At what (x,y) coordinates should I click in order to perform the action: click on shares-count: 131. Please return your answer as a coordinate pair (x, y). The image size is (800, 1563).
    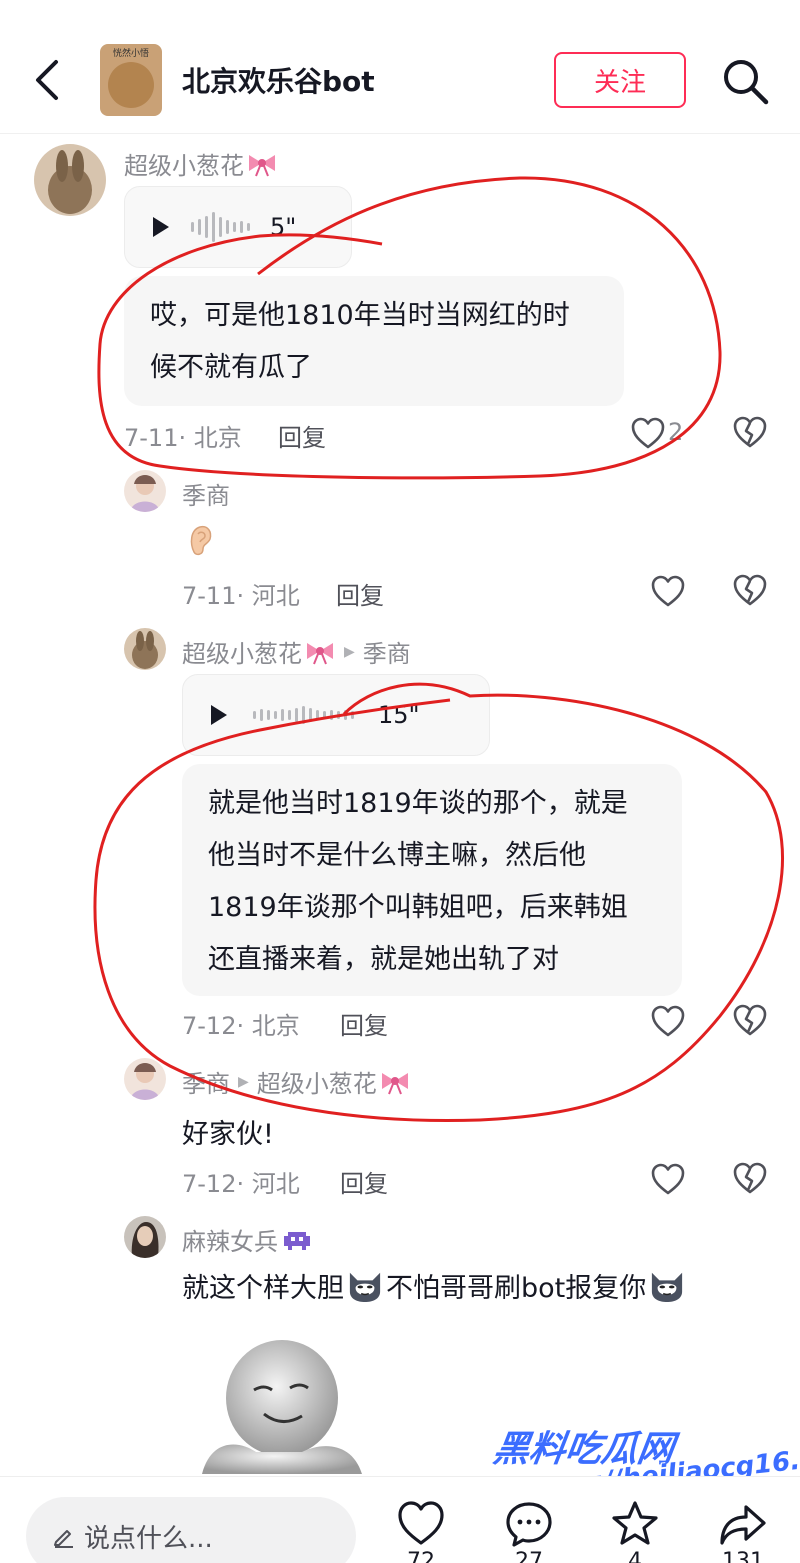
    Looking at the image, I should click on (743, 1556).